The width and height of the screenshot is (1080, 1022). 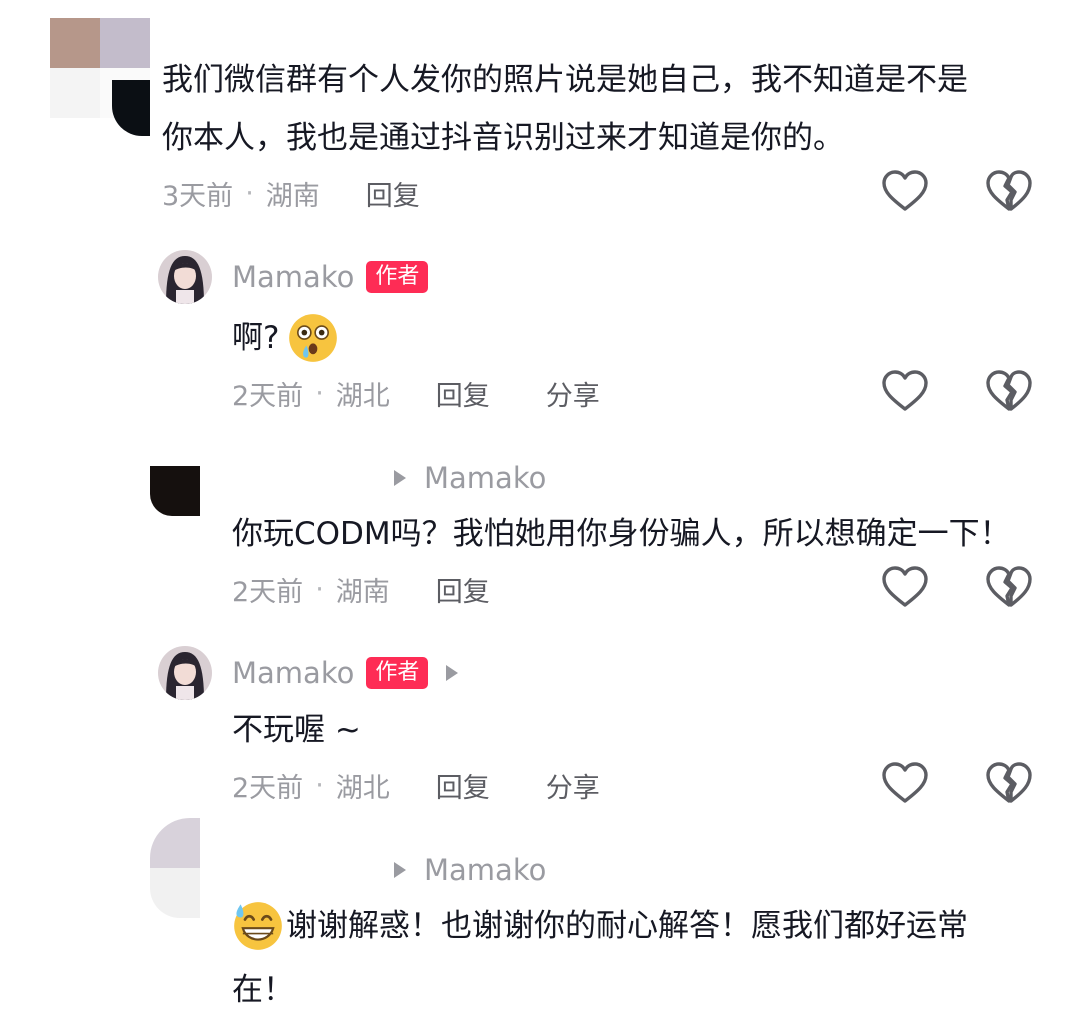 What do you see at coordinates (313, 338) in the screenshot?
I see `astonished-face-emoji` at bounding box center [313, 338].